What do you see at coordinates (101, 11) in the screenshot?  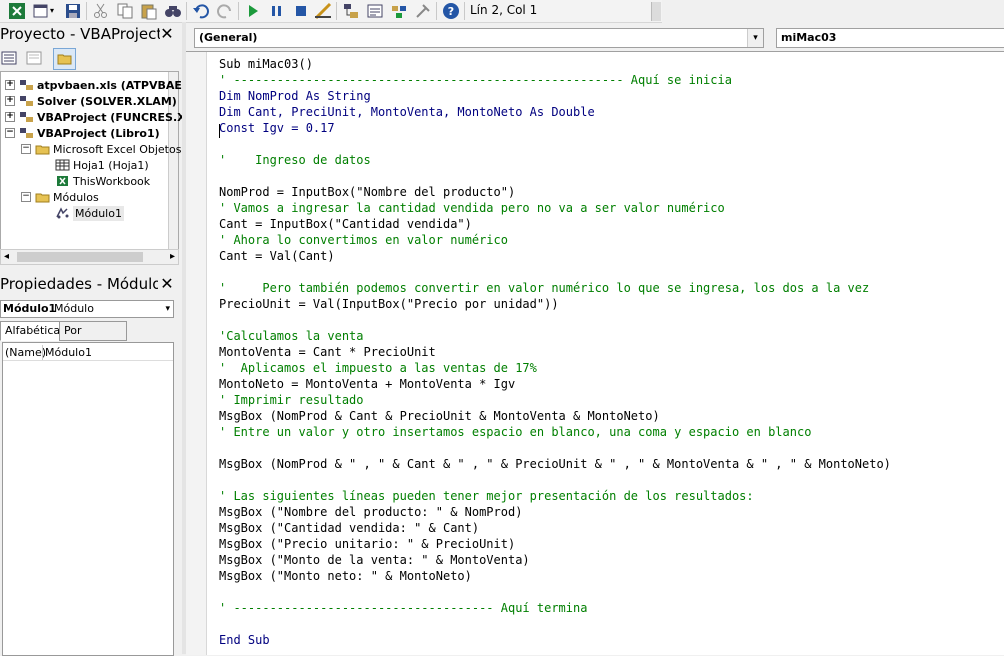 I see `cut-icon` at bounding box center [101, 11].